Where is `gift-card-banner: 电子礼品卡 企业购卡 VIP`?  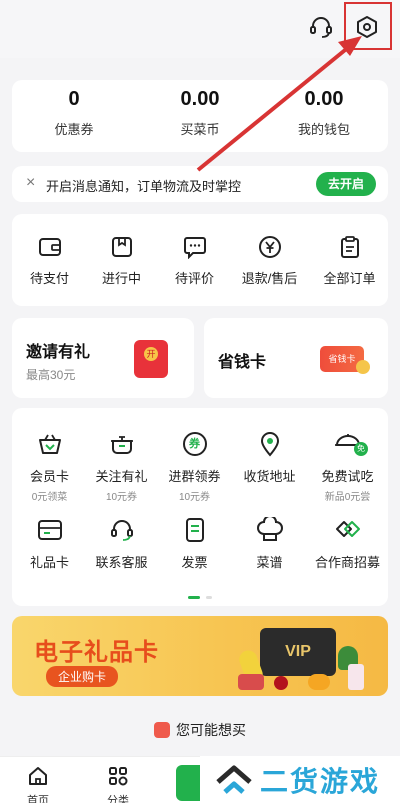 gift-card-banner: 电子礼品卡 企业购卡 VIP is located at coordinates (200, 656).